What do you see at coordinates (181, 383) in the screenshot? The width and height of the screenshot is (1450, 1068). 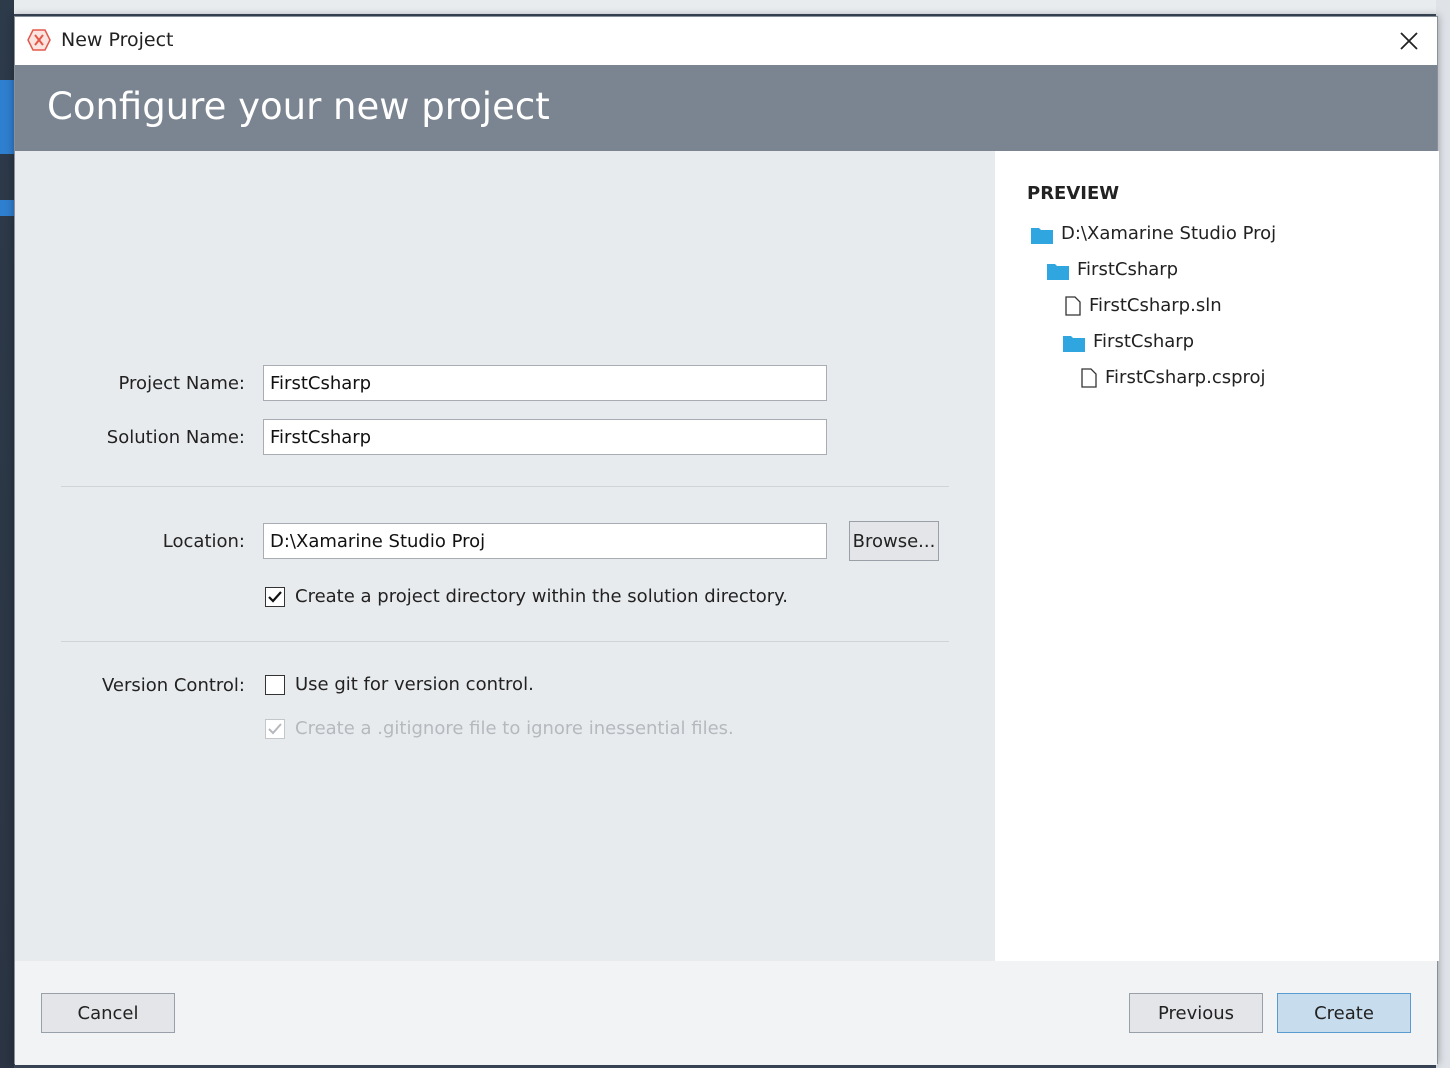 I see `project-name-label: Project Name:` at bounding box center [181, 383].